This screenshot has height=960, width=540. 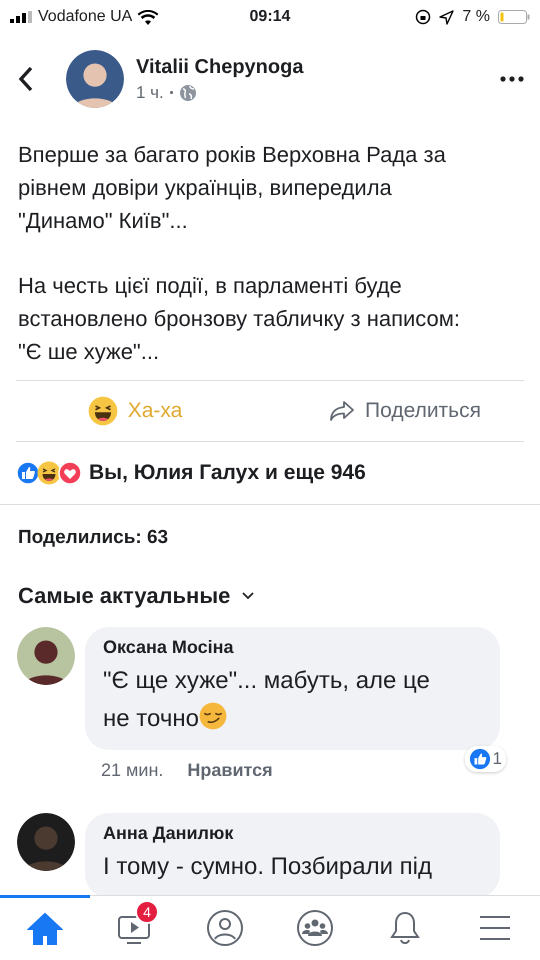 What do you see at coordinates (147, 912) in the screenshot?
I see `notification-badge: 4` at bounding box center [147, 912].